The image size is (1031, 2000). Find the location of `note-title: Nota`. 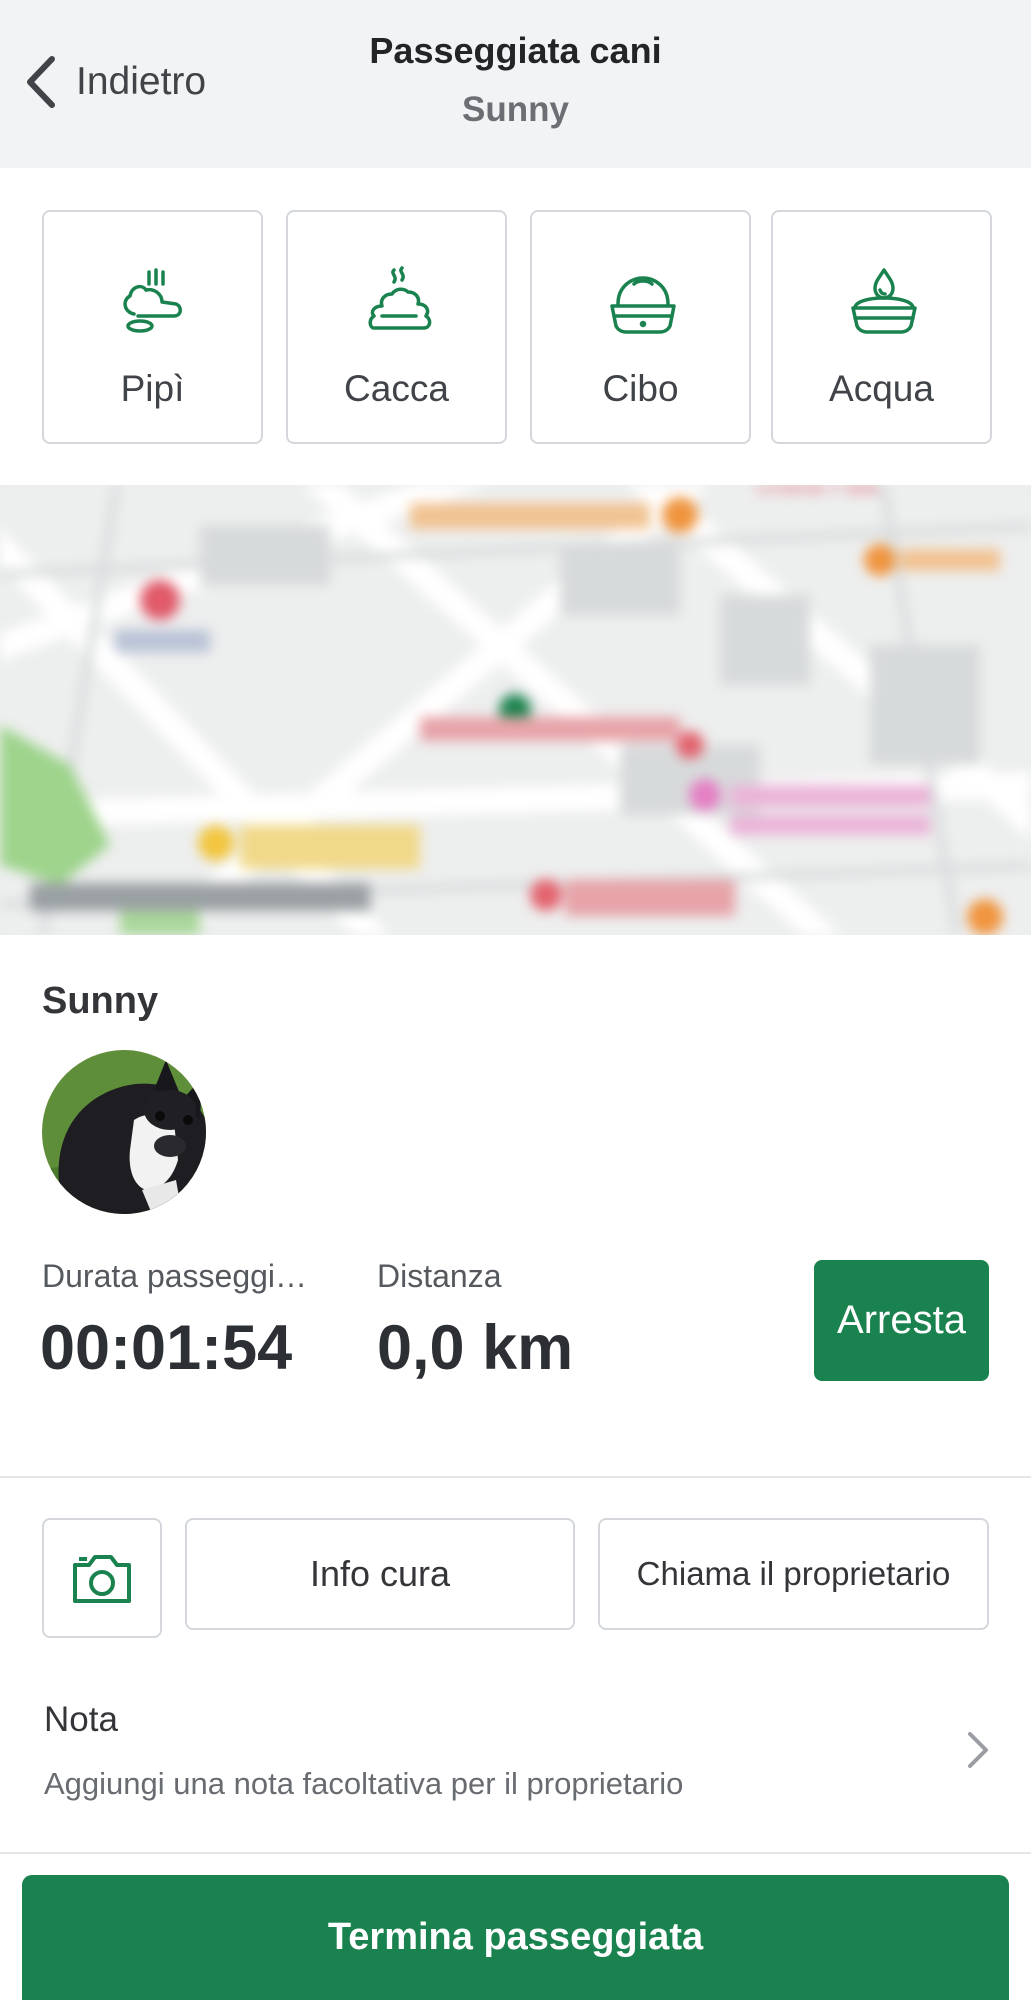

note-title: Nota is located at coordinates (81, 1719).